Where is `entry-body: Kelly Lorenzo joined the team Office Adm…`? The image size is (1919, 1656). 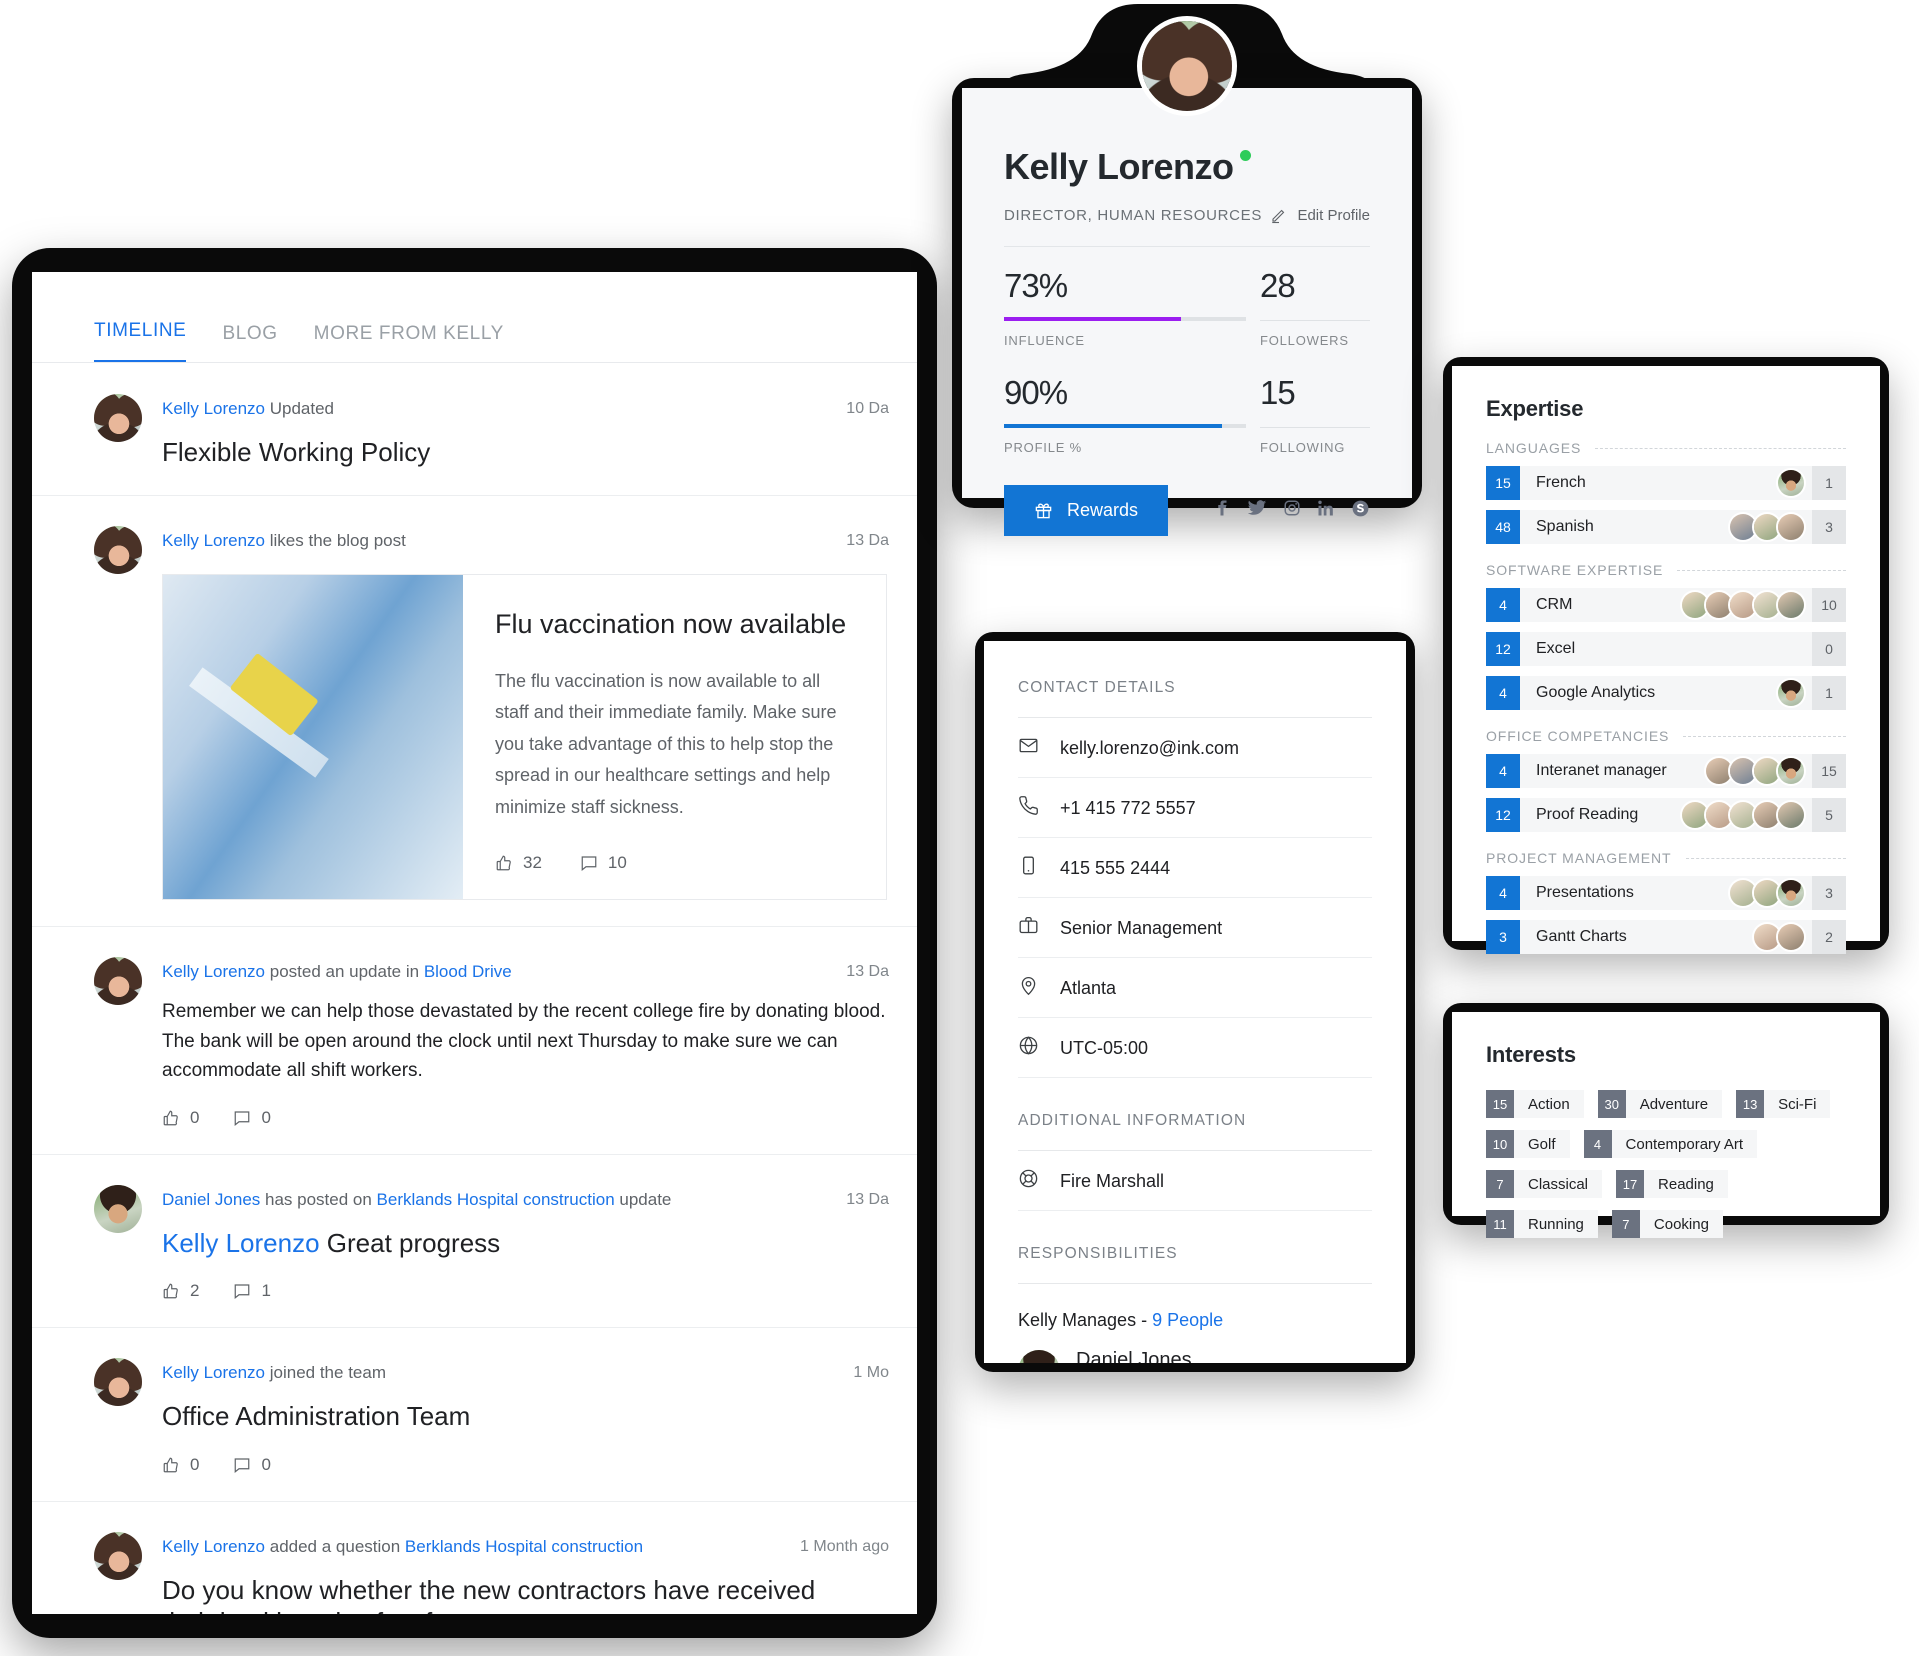
entry-body: Kelly Lorenzo joined the team Office Adm… is located at coordinates (524, 1416).